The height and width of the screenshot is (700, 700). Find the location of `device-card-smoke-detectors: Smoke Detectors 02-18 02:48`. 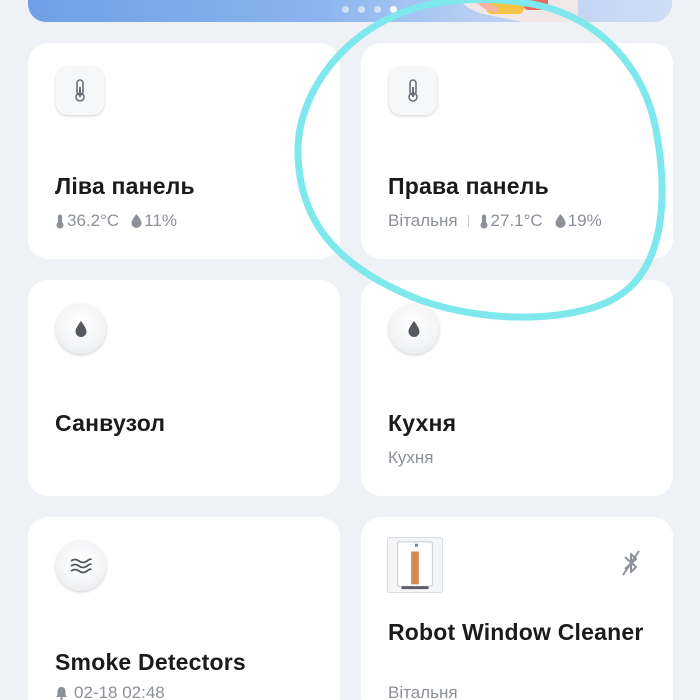

device-card-smoke-detectors: Smoke Detectors 02-18 02:48 is located at coordinates (184, 608).